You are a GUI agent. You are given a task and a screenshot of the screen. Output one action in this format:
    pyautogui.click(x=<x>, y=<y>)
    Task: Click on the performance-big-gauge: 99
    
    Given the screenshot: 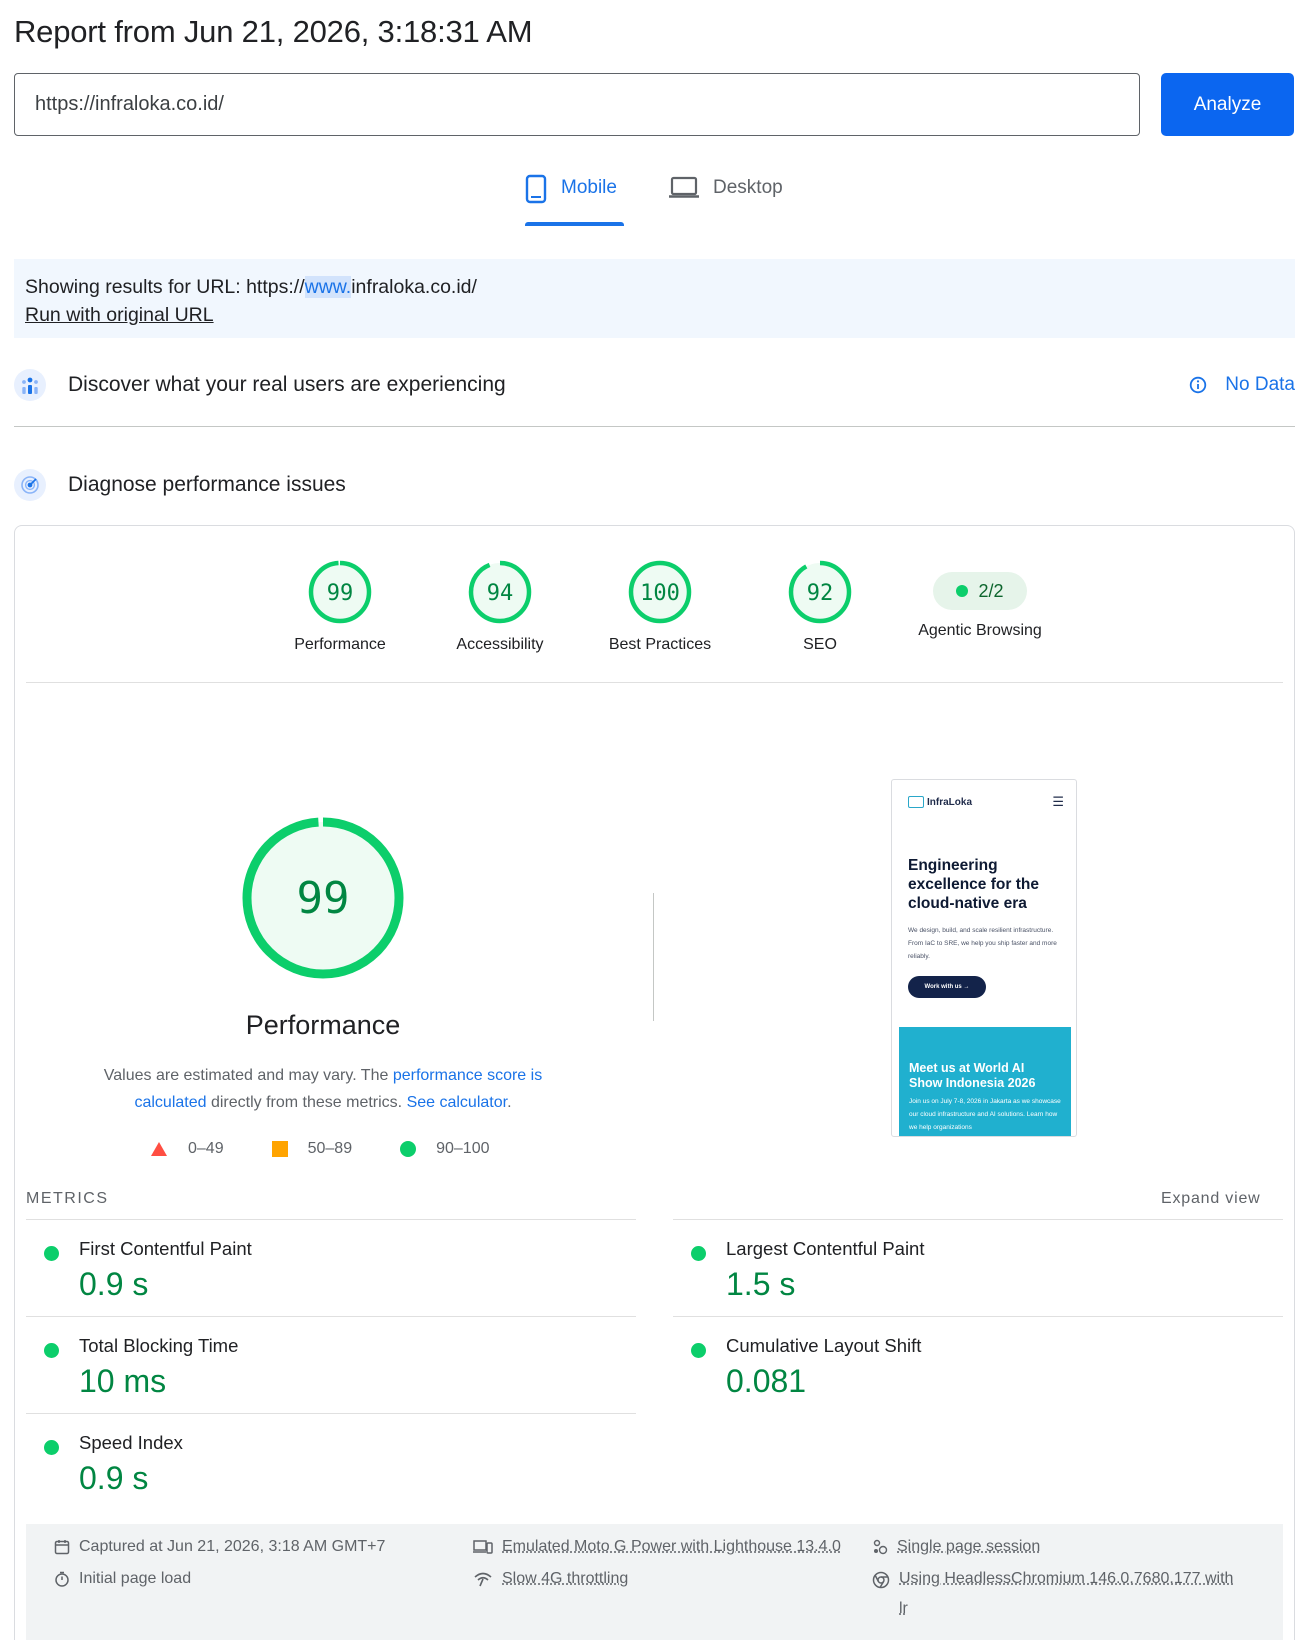 What is the action you would take?
    pyautogui.click(x=323, y=898)
    